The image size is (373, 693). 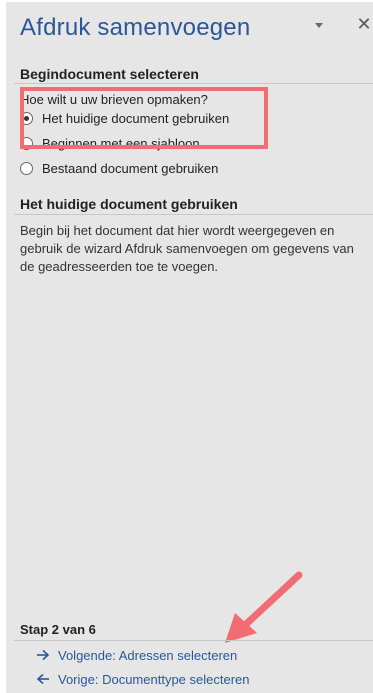 I want to click on annotation-highlight-box, so click(x=144, y=118).